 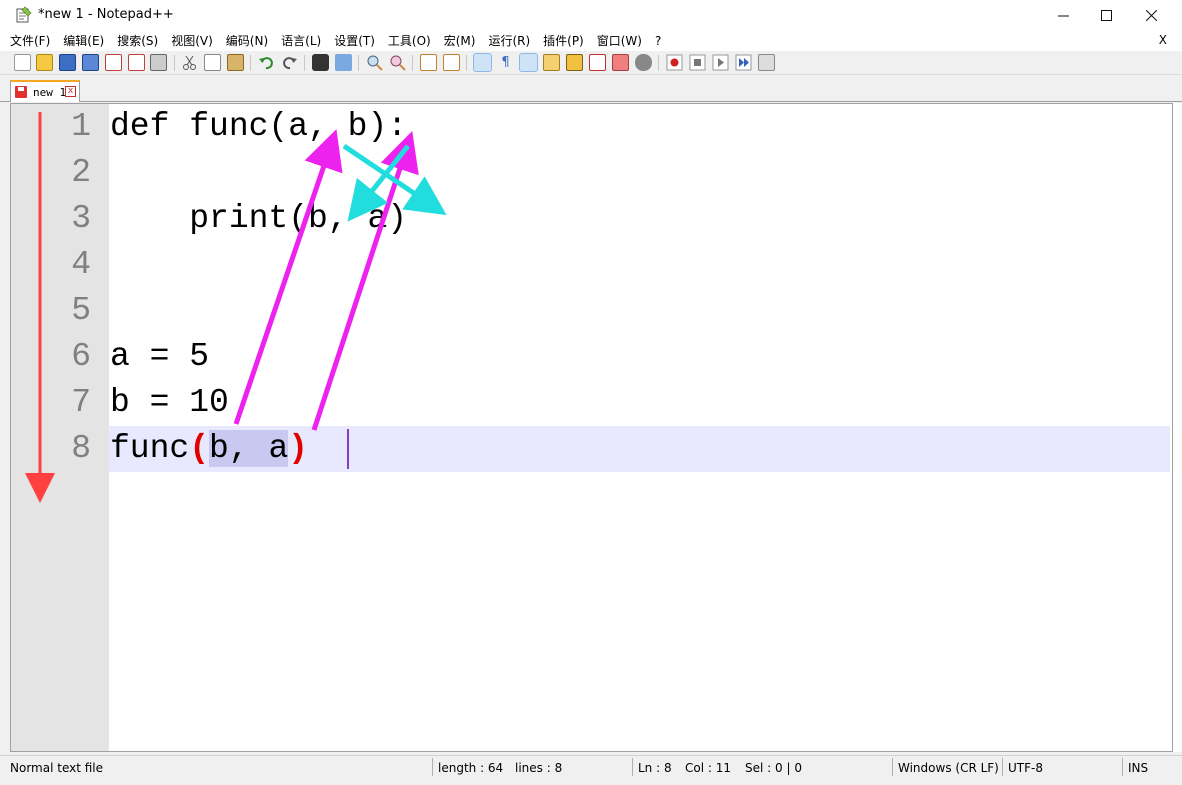 I want to click on find-icon, so click(x=320, y=62).